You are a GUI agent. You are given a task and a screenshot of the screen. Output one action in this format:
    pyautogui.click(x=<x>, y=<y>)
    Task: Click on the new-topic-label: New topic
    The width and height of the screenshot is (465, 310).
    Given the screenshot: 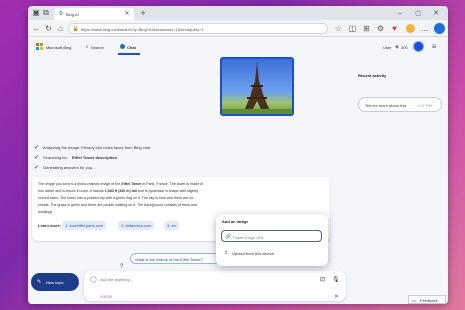 What is the action you would take?
    pyautogui.click(x=55, y=282)
    